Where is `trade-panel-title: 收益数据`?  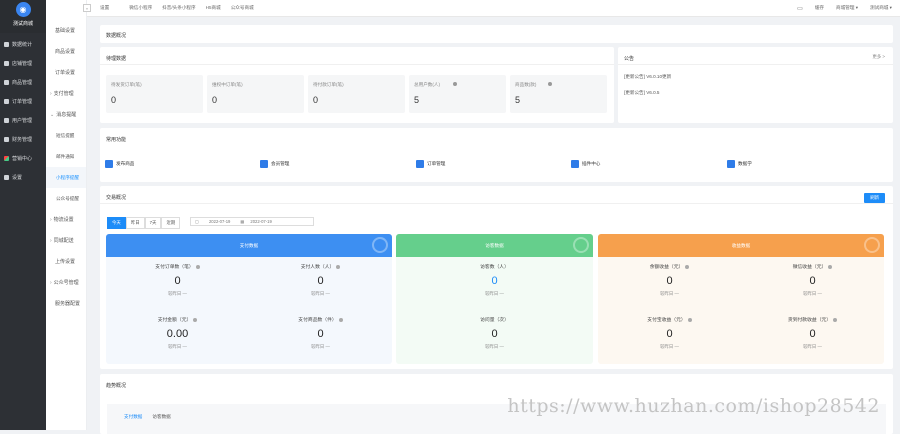 trade-panel-title: 收益数据 is located at coordinates (741, 245).